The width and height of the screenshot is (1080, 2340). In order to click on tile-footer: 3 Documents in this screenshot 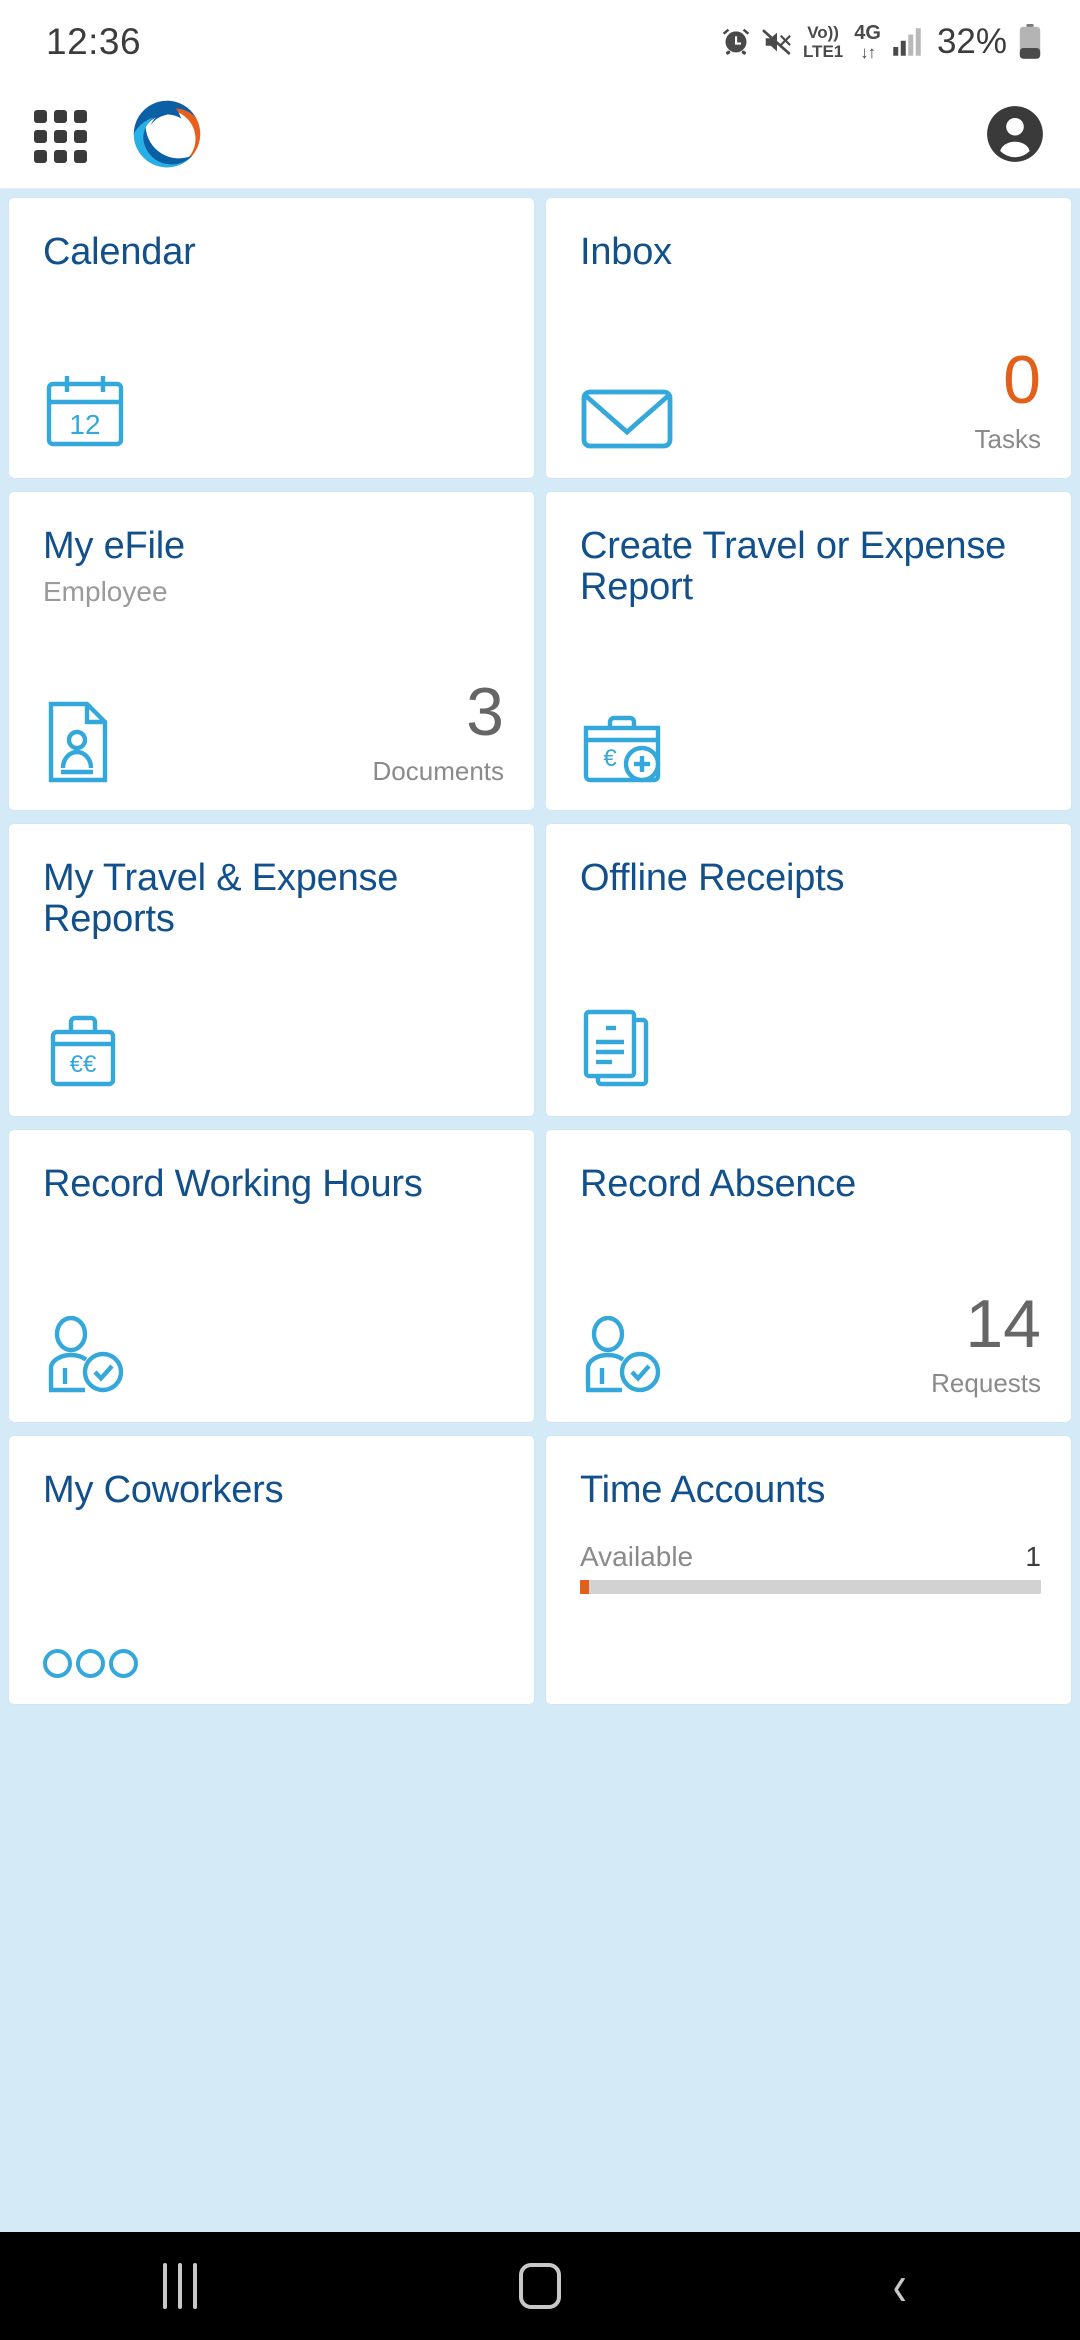, I will do `click(274, 730)`.